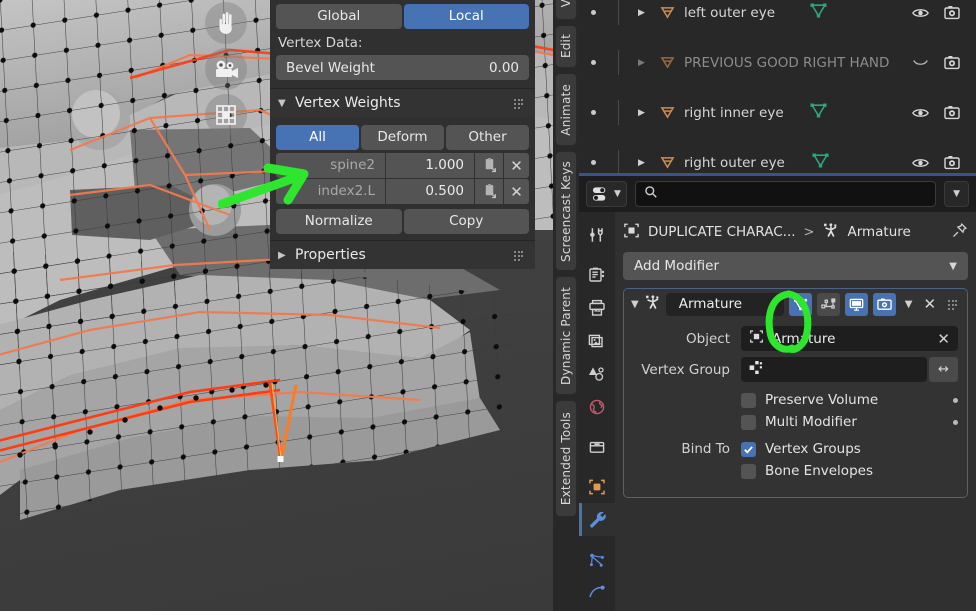 The width and height of the screenshot is (976, 611). I want to click on transform-orientation-tabs: Global Local, so click(402, 16).